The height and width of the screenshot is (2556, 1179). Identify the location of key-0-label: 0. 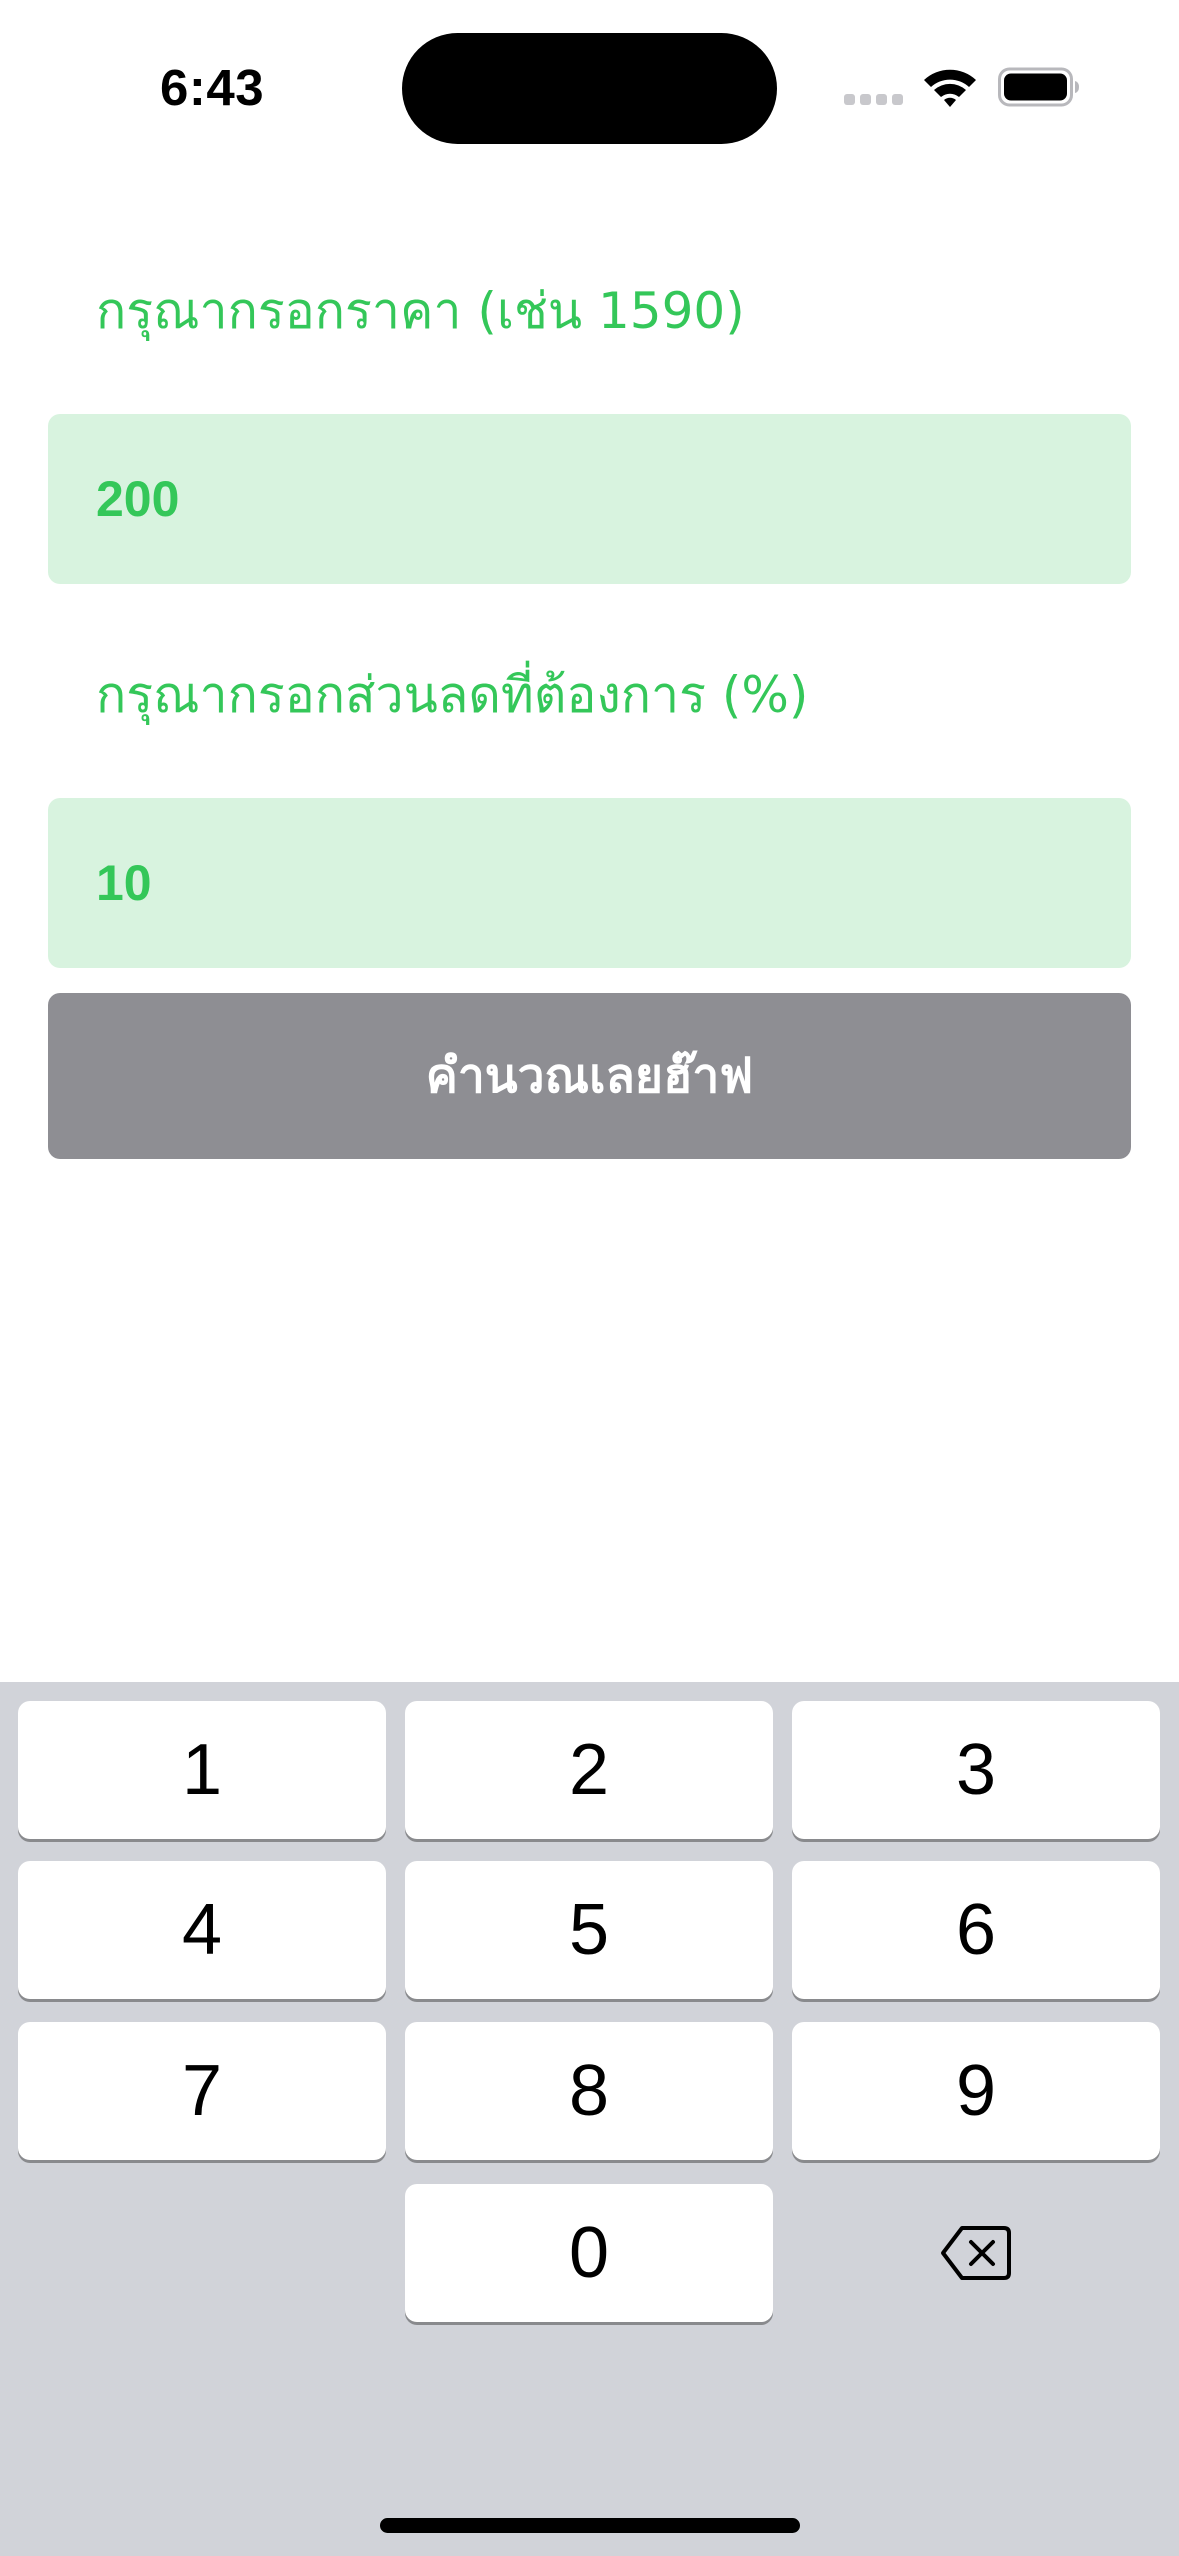
(589, 2253).